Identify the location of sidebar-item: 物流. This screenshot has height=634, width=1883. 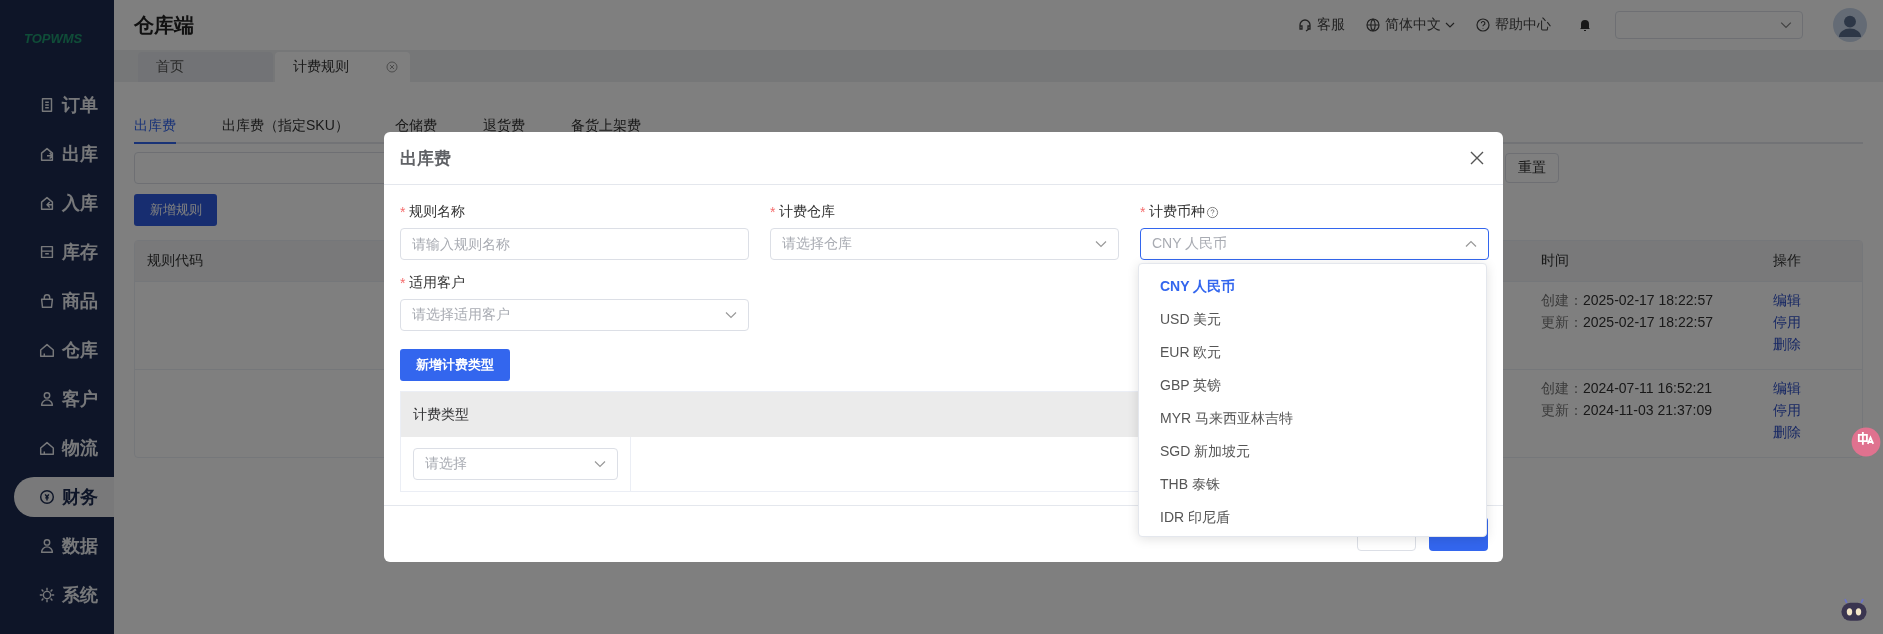
(64, 448).